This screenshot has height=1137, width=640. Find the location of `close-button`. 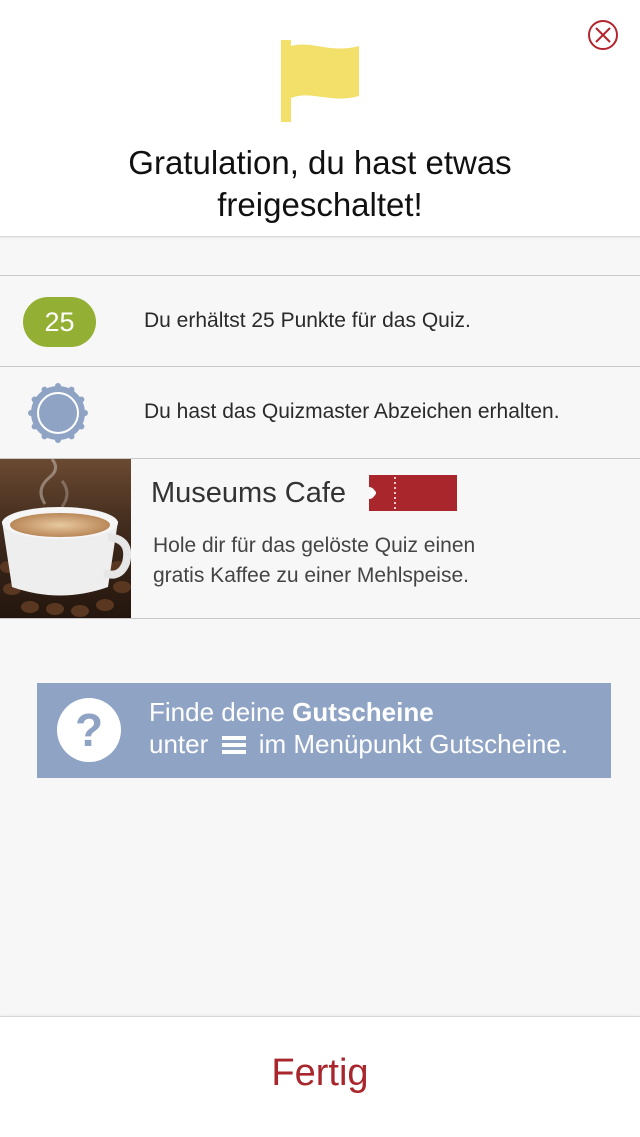

close-button is located at coordinates (603, 35).